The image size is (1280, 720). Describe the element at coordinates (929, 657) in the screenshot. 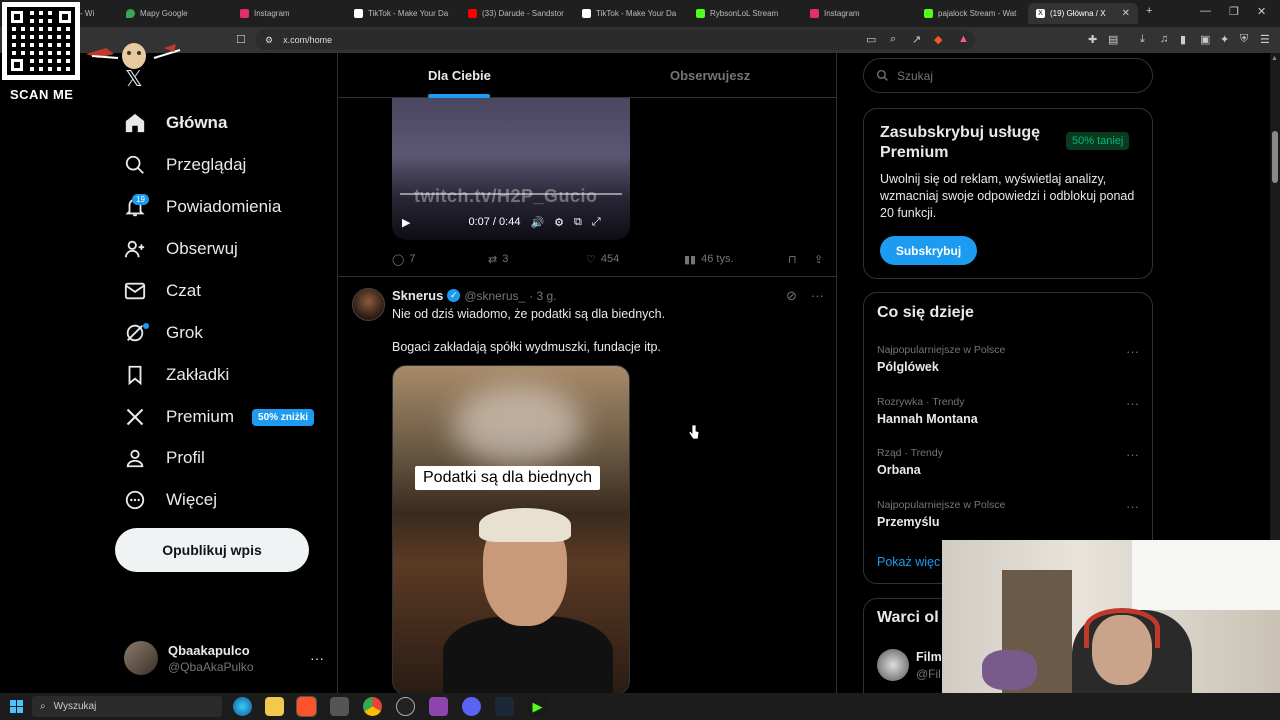

I see `suggested-account-name: Film` at that location.